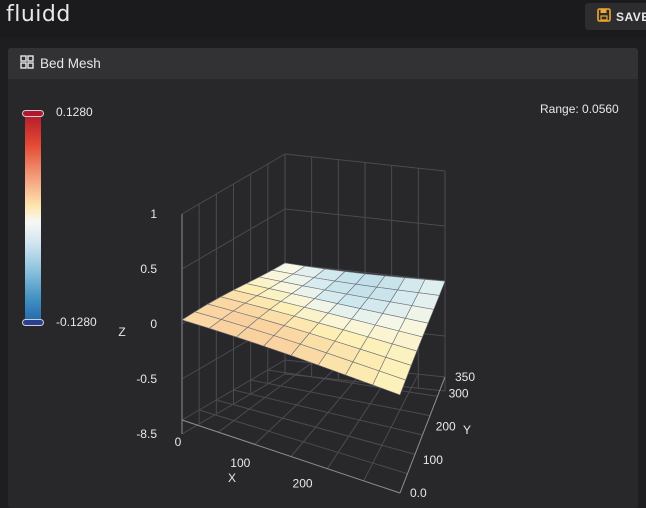  What do you see at coordinates (465, 377) in the screenshot?
I see `y-tick-label: 350` at bounding box center [465, 377].